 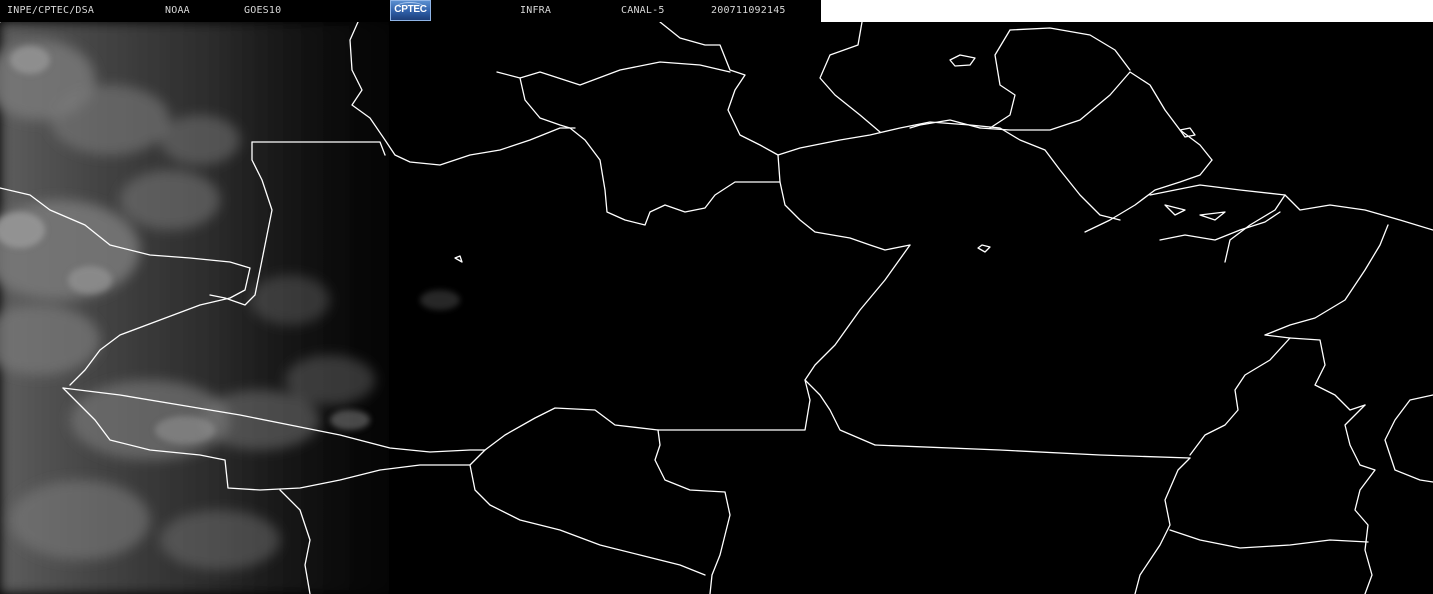 What do you see at coordinates (51, 10) in the screenshot?
I see `agency-label: INPE/CPTEC/DSA` at bounding box center [51, 10].